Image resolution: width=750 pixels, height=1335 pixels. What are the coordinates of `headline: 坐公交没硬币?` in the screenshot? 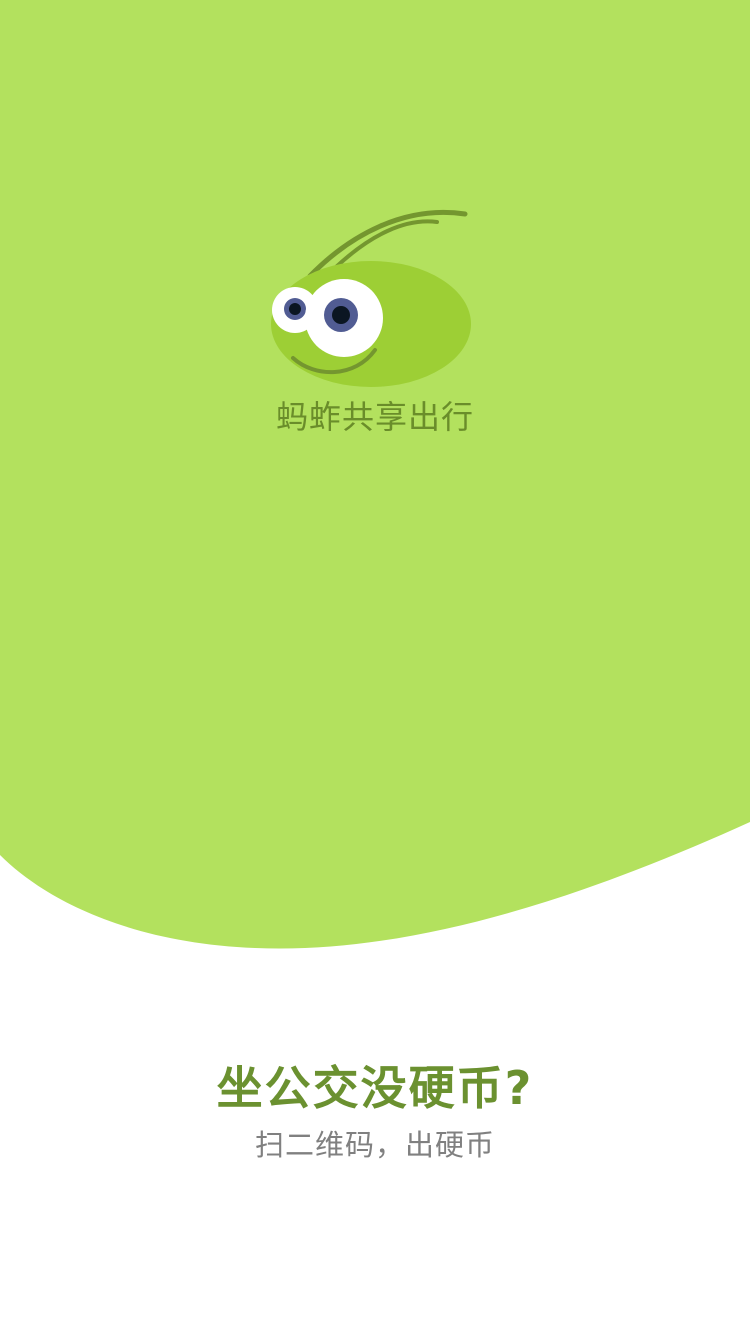 It's located at (375, 1088).